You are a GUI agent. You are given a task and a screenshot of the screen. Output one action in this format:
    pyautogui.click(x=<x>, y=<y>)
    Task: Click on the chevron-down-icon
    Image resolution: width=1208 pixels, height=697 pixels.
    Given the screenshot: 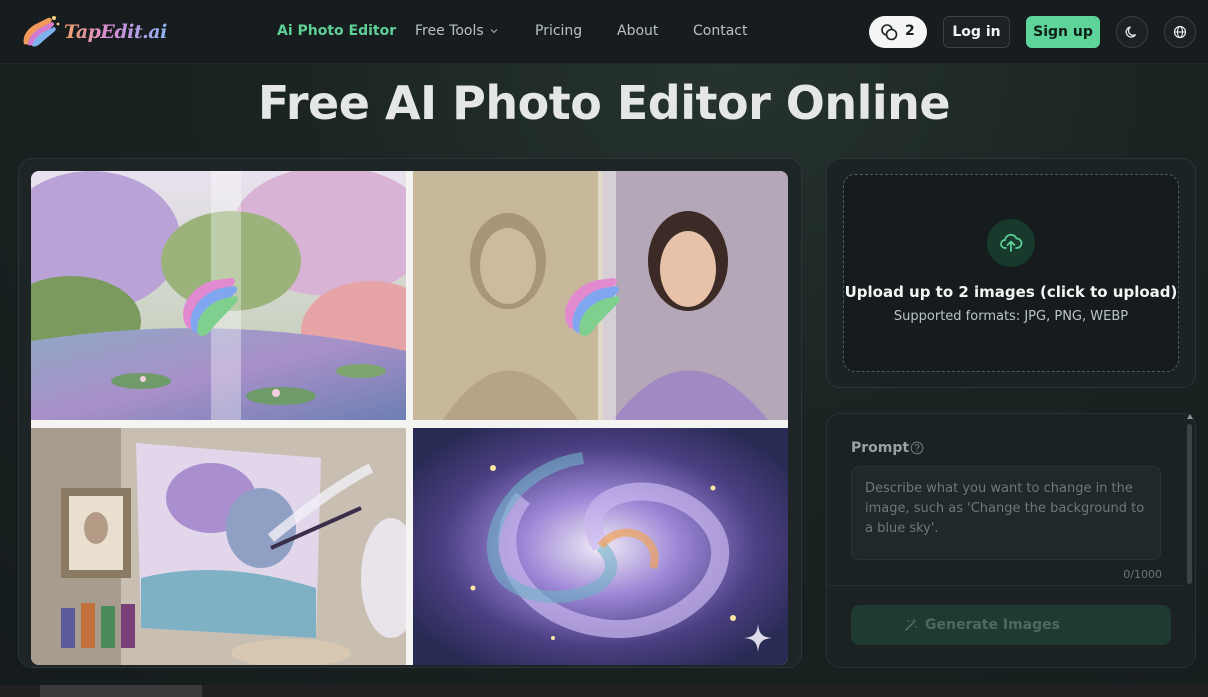 What is the action you would take?
    pyautogui.click(x=494, y=31)
    